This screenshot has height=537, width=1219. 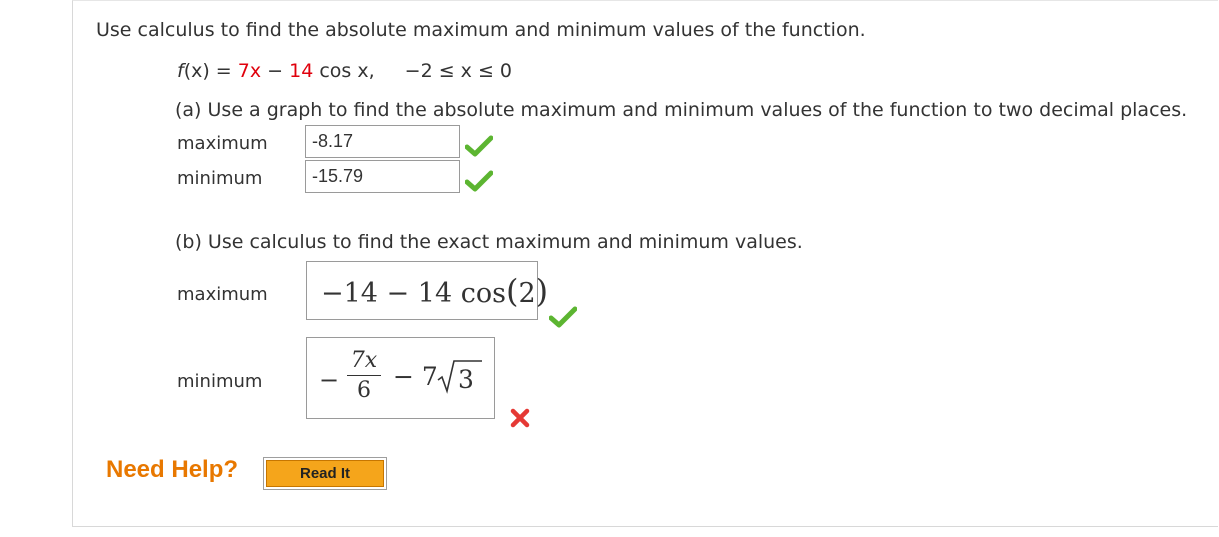 What do you see at coordinates (382, 141) in the screenshot?
I see `part-a-maximum-input: -8.17` at bounding box center [382, 141].